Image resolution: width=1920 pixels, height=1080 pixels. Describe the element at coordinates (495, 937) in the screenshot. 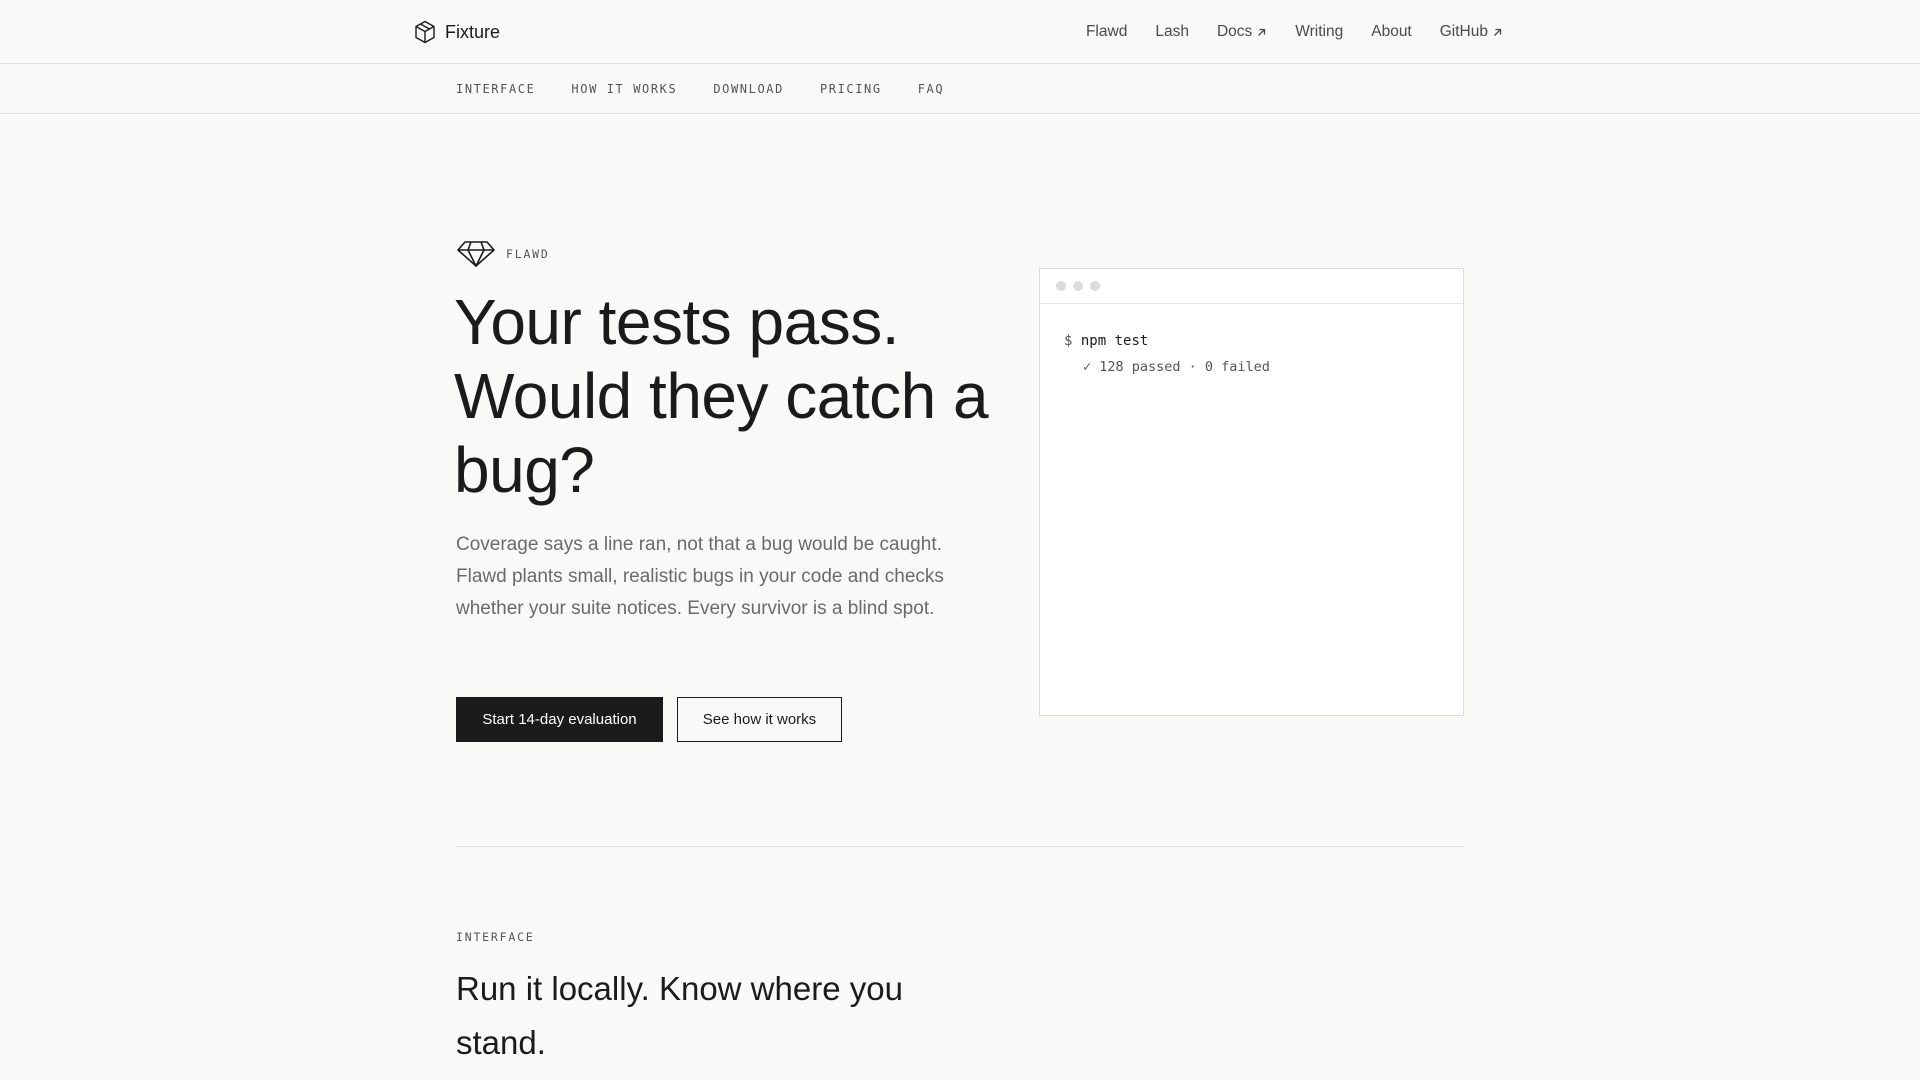

I see `interface-section-eyebrow: INTERFACE` at that location.